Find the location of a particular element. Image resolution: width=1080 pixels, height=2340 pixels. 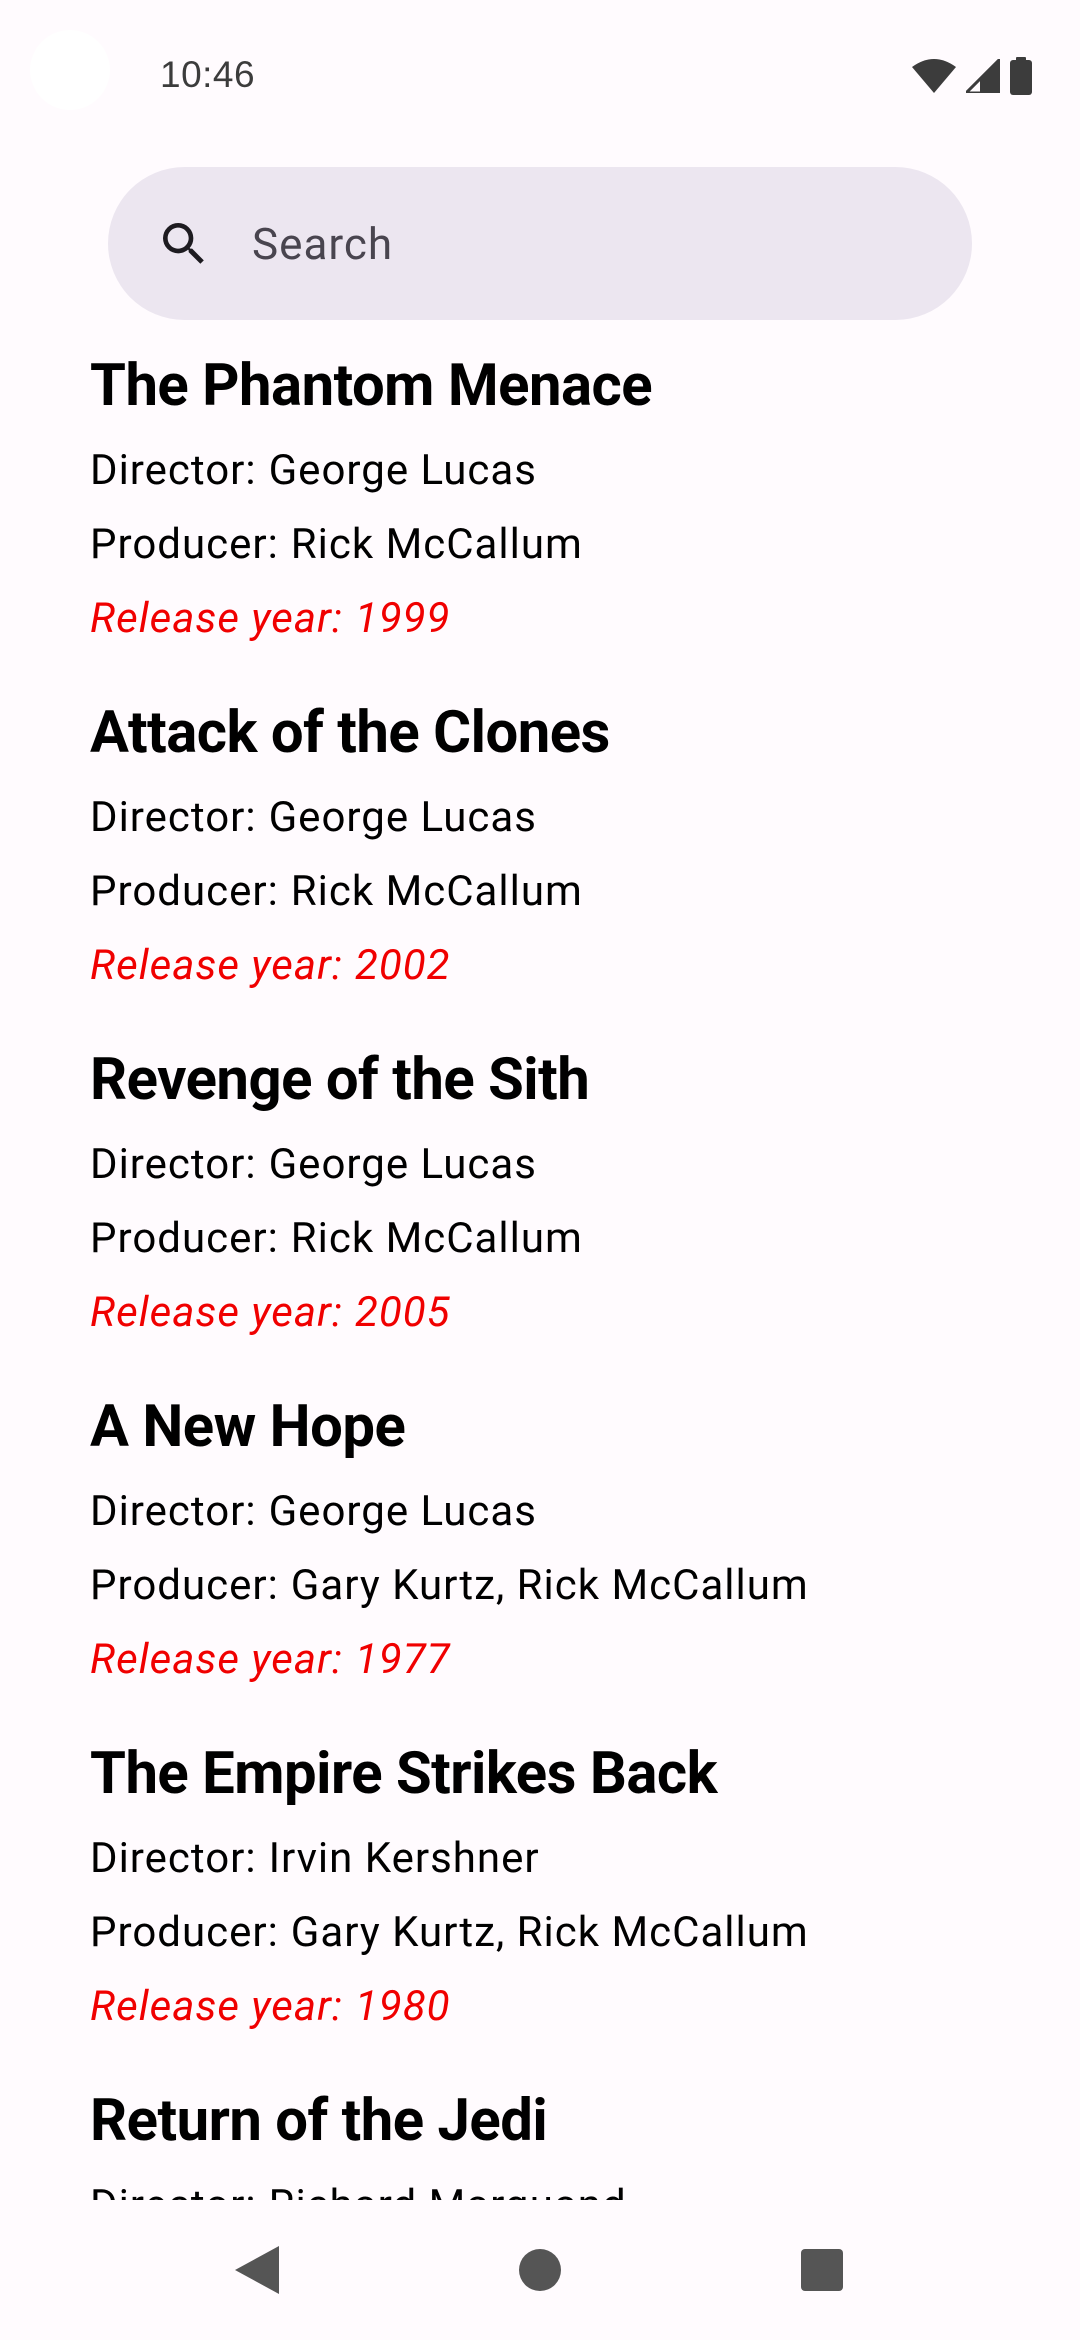

status-icons is located at coordinates (972, 76).